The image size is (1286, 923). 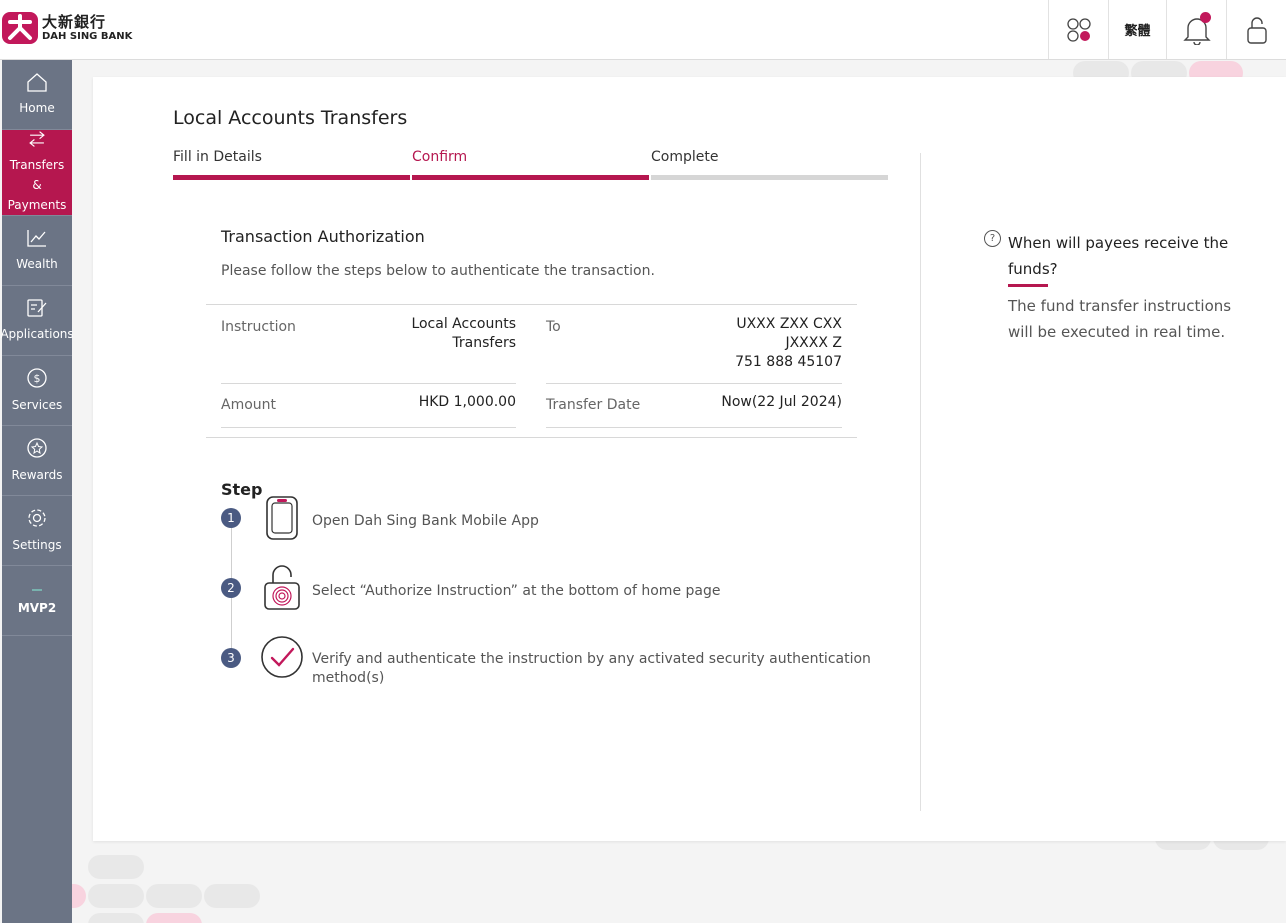 I want to click on chart-icon, so click(x=36, y=238).